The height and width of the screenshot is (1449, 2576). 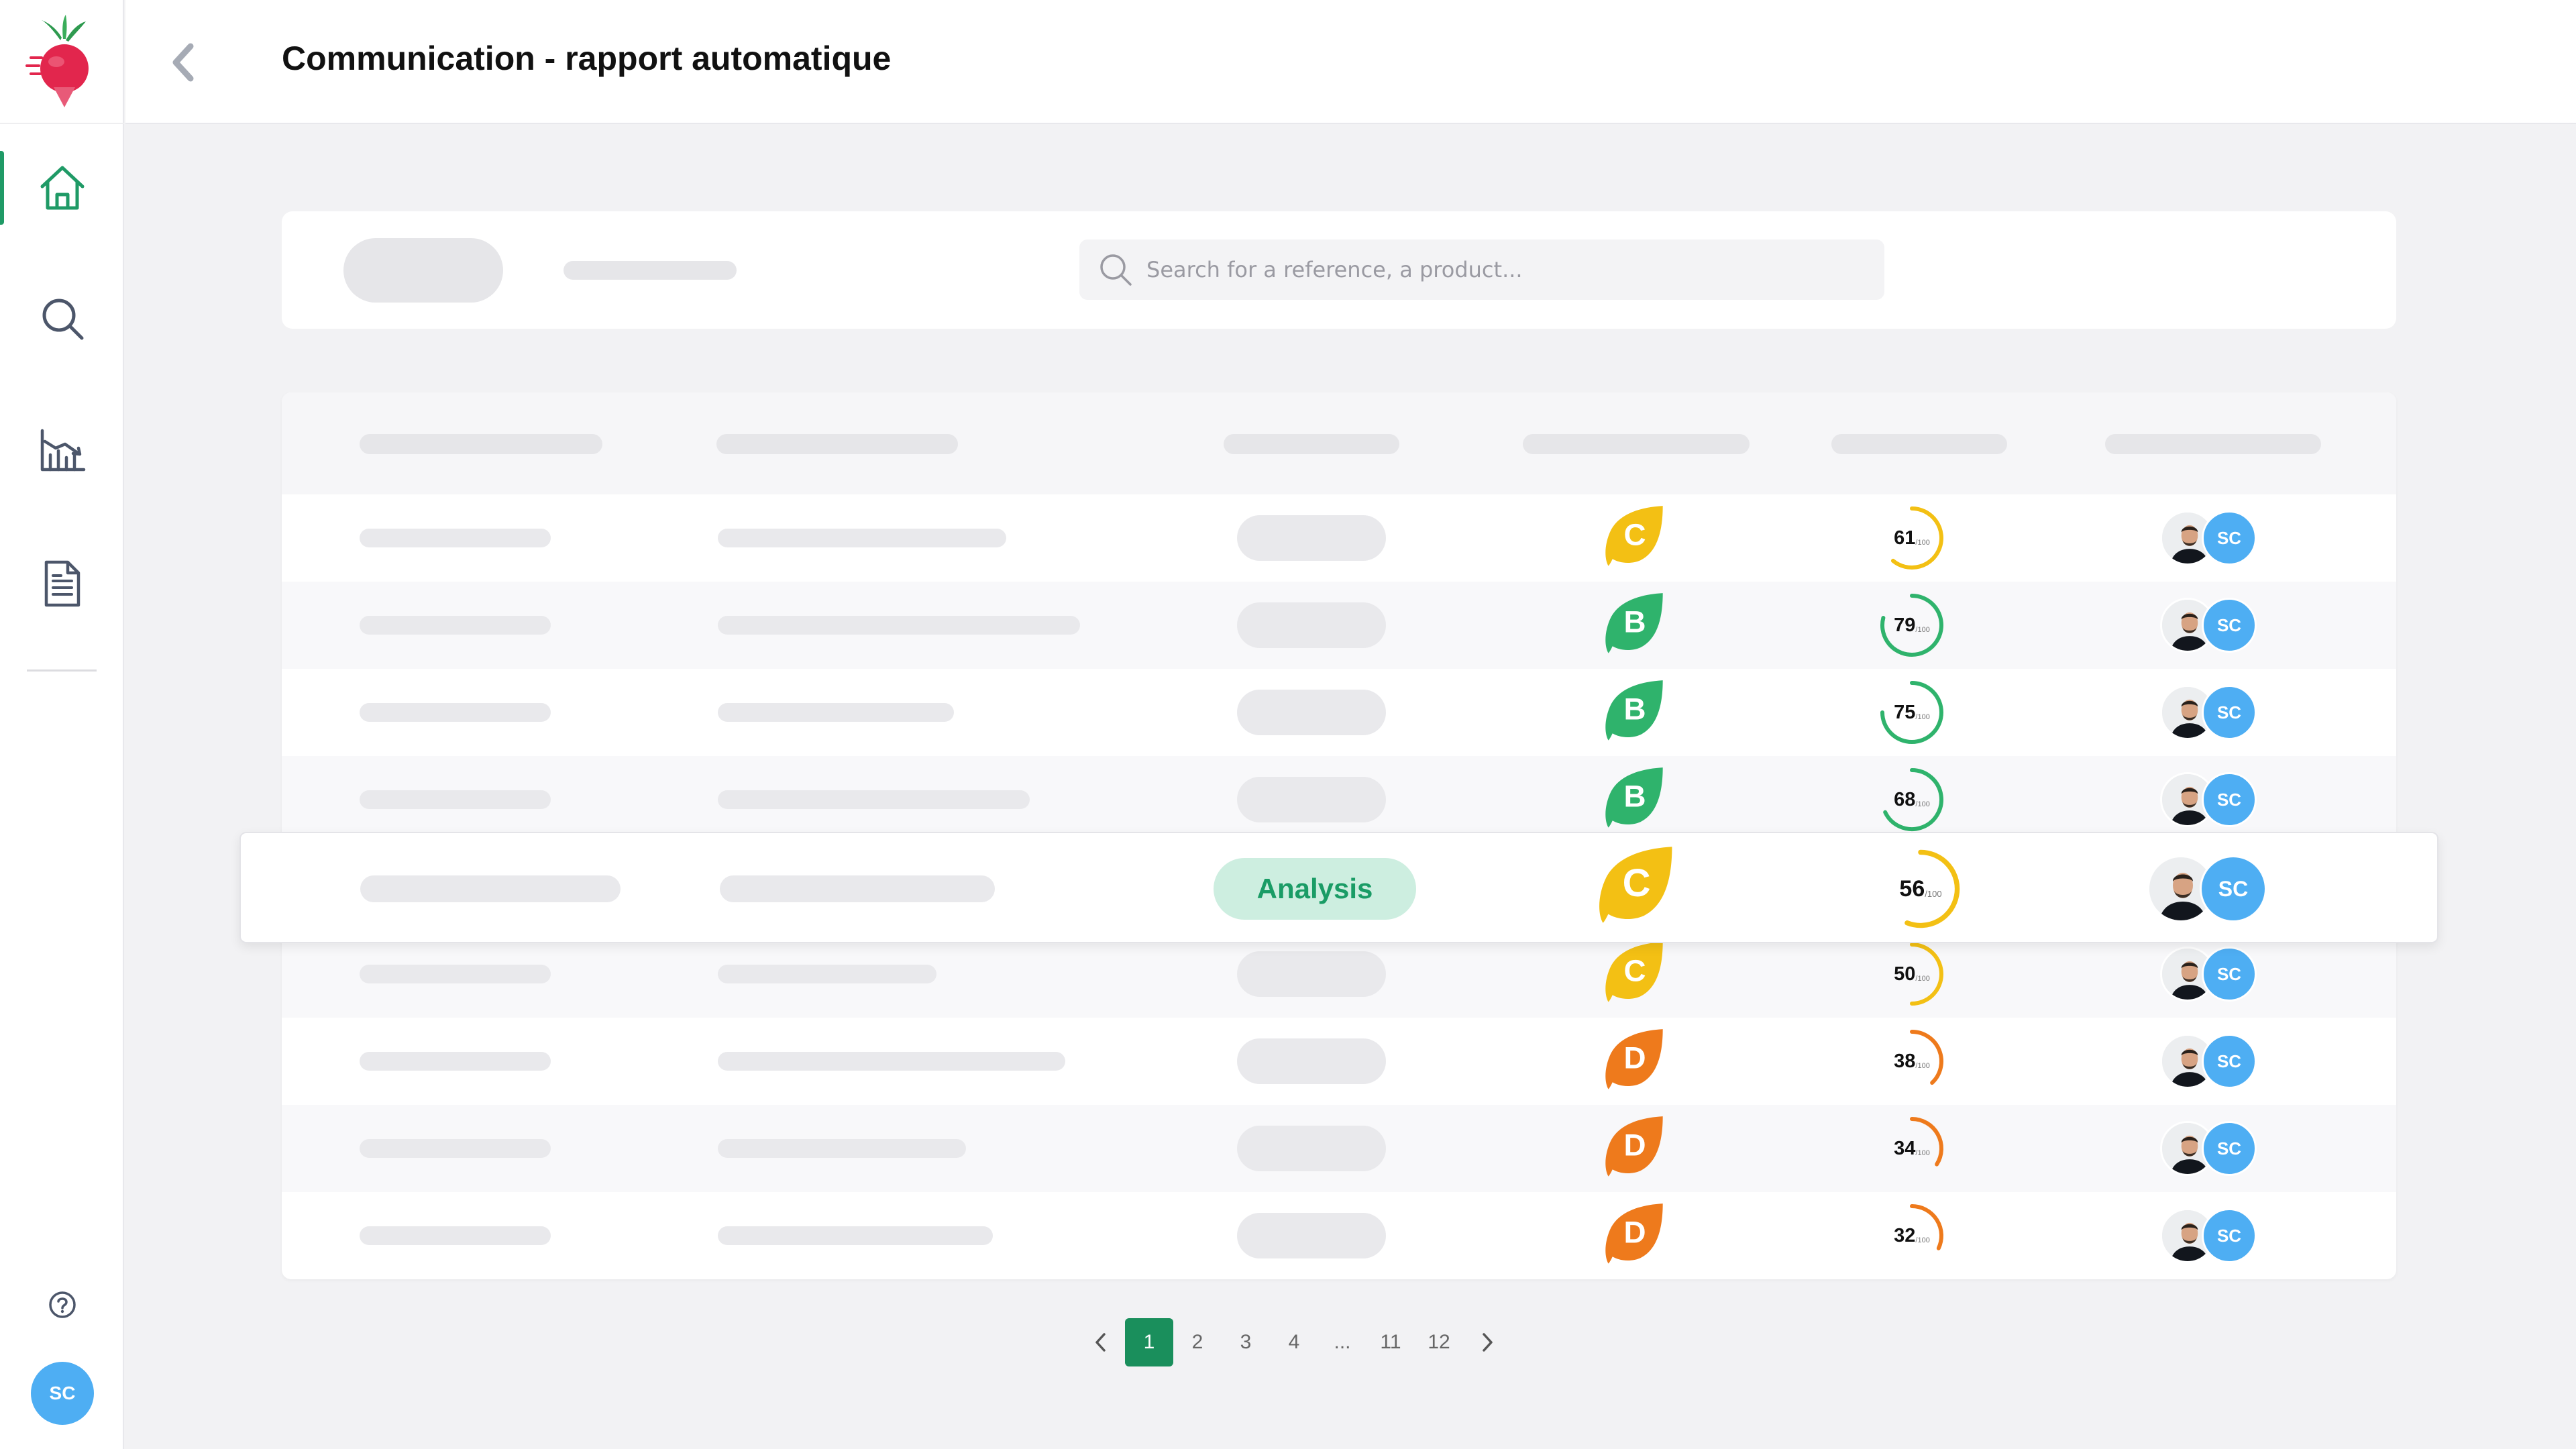 I want to click on score-label: 75/100, so click(x=1911, y=712).